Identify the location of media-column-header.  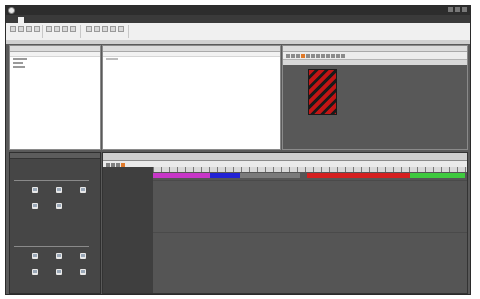
(191, 54).